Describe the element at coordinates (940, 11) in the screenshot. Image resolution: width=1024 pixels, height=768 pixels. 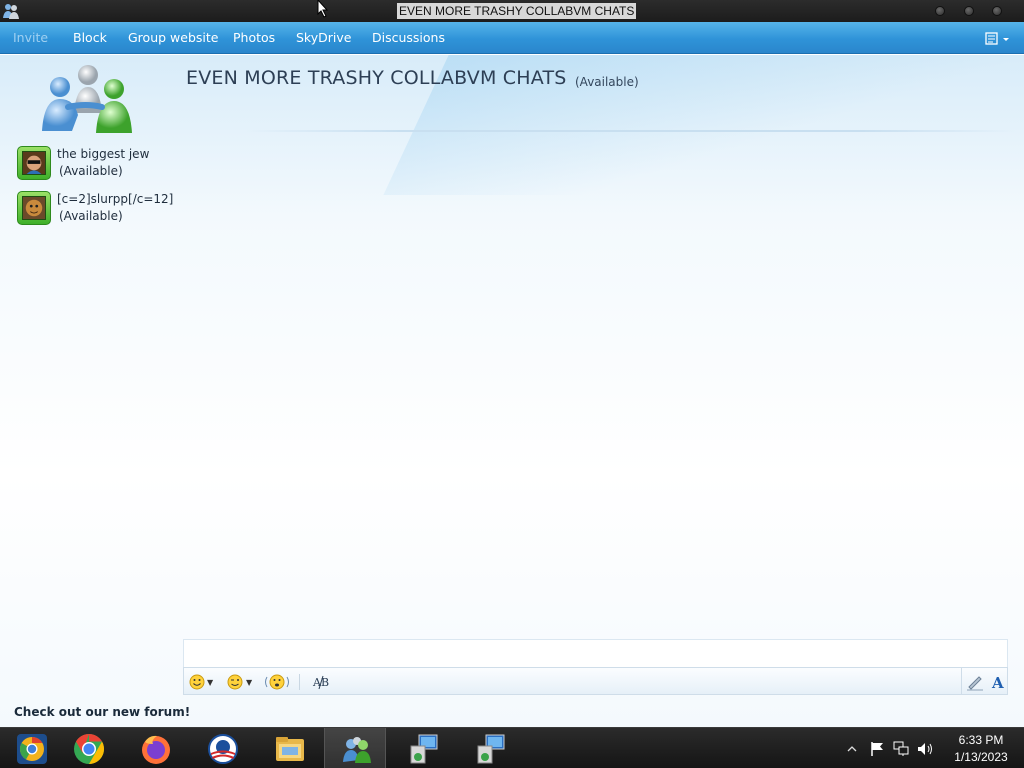
I see `minimize-button` at that location.